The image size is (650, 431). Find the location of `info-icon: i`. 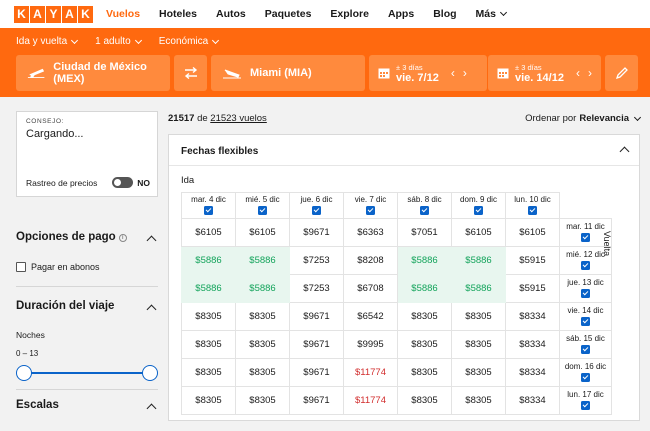

info-icon: i is located at coordinates (122, 238).